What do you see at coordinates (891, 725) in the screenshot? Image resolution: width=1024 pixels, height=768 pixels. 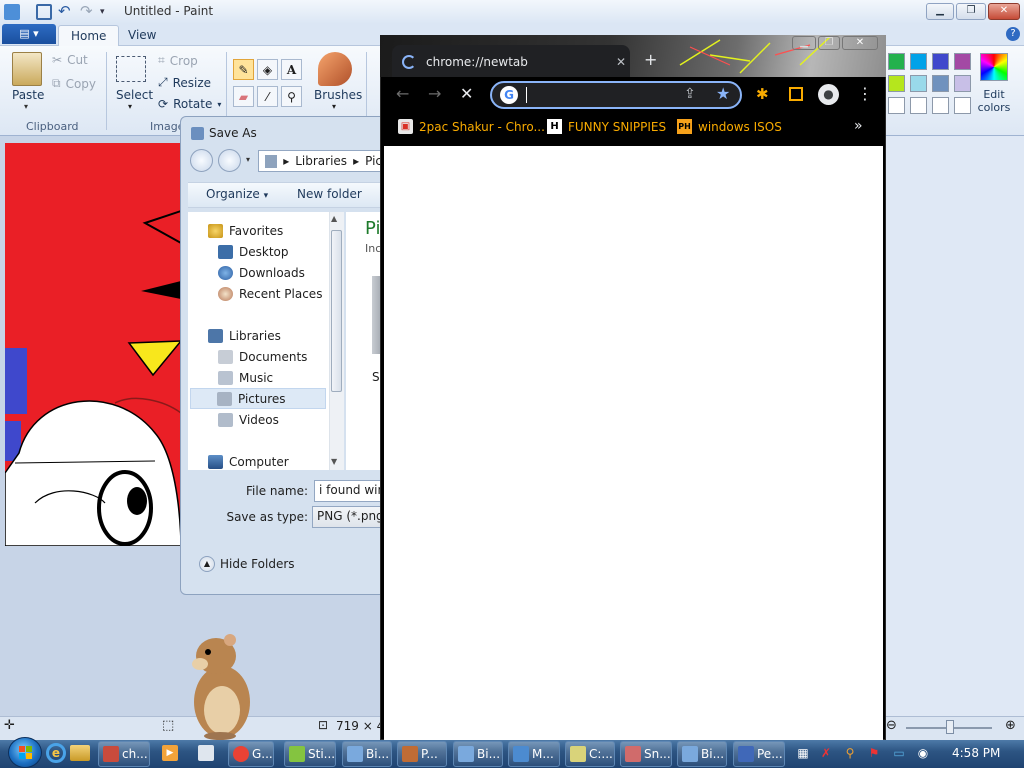 I see `zoom-out-icon: ⊖` at bounding box center [891, 725].